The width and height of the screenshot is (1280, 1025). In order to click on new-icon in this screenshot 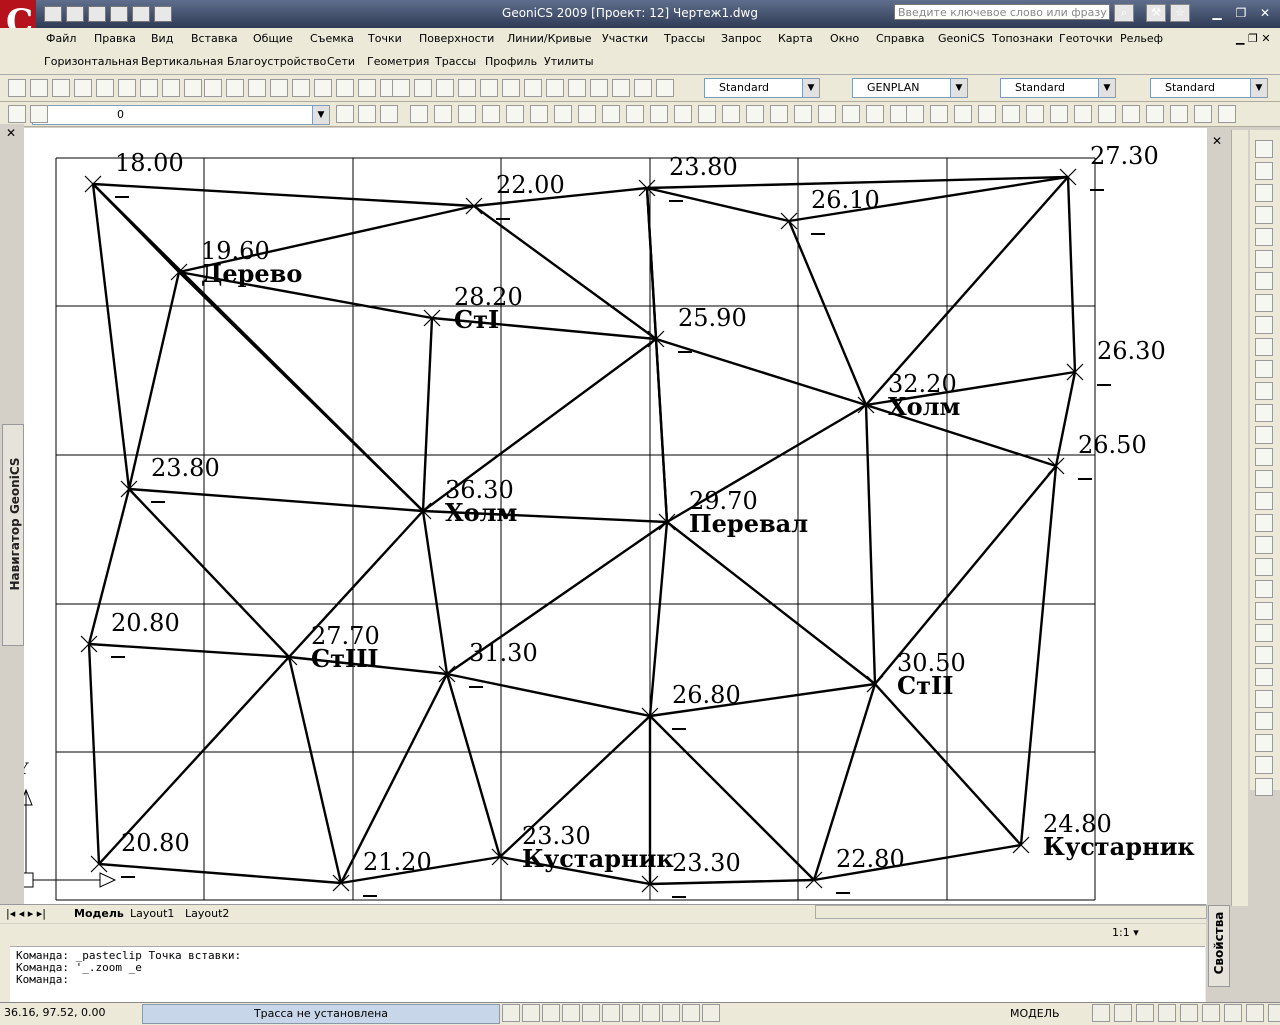, I will do `click(53, 14)`.